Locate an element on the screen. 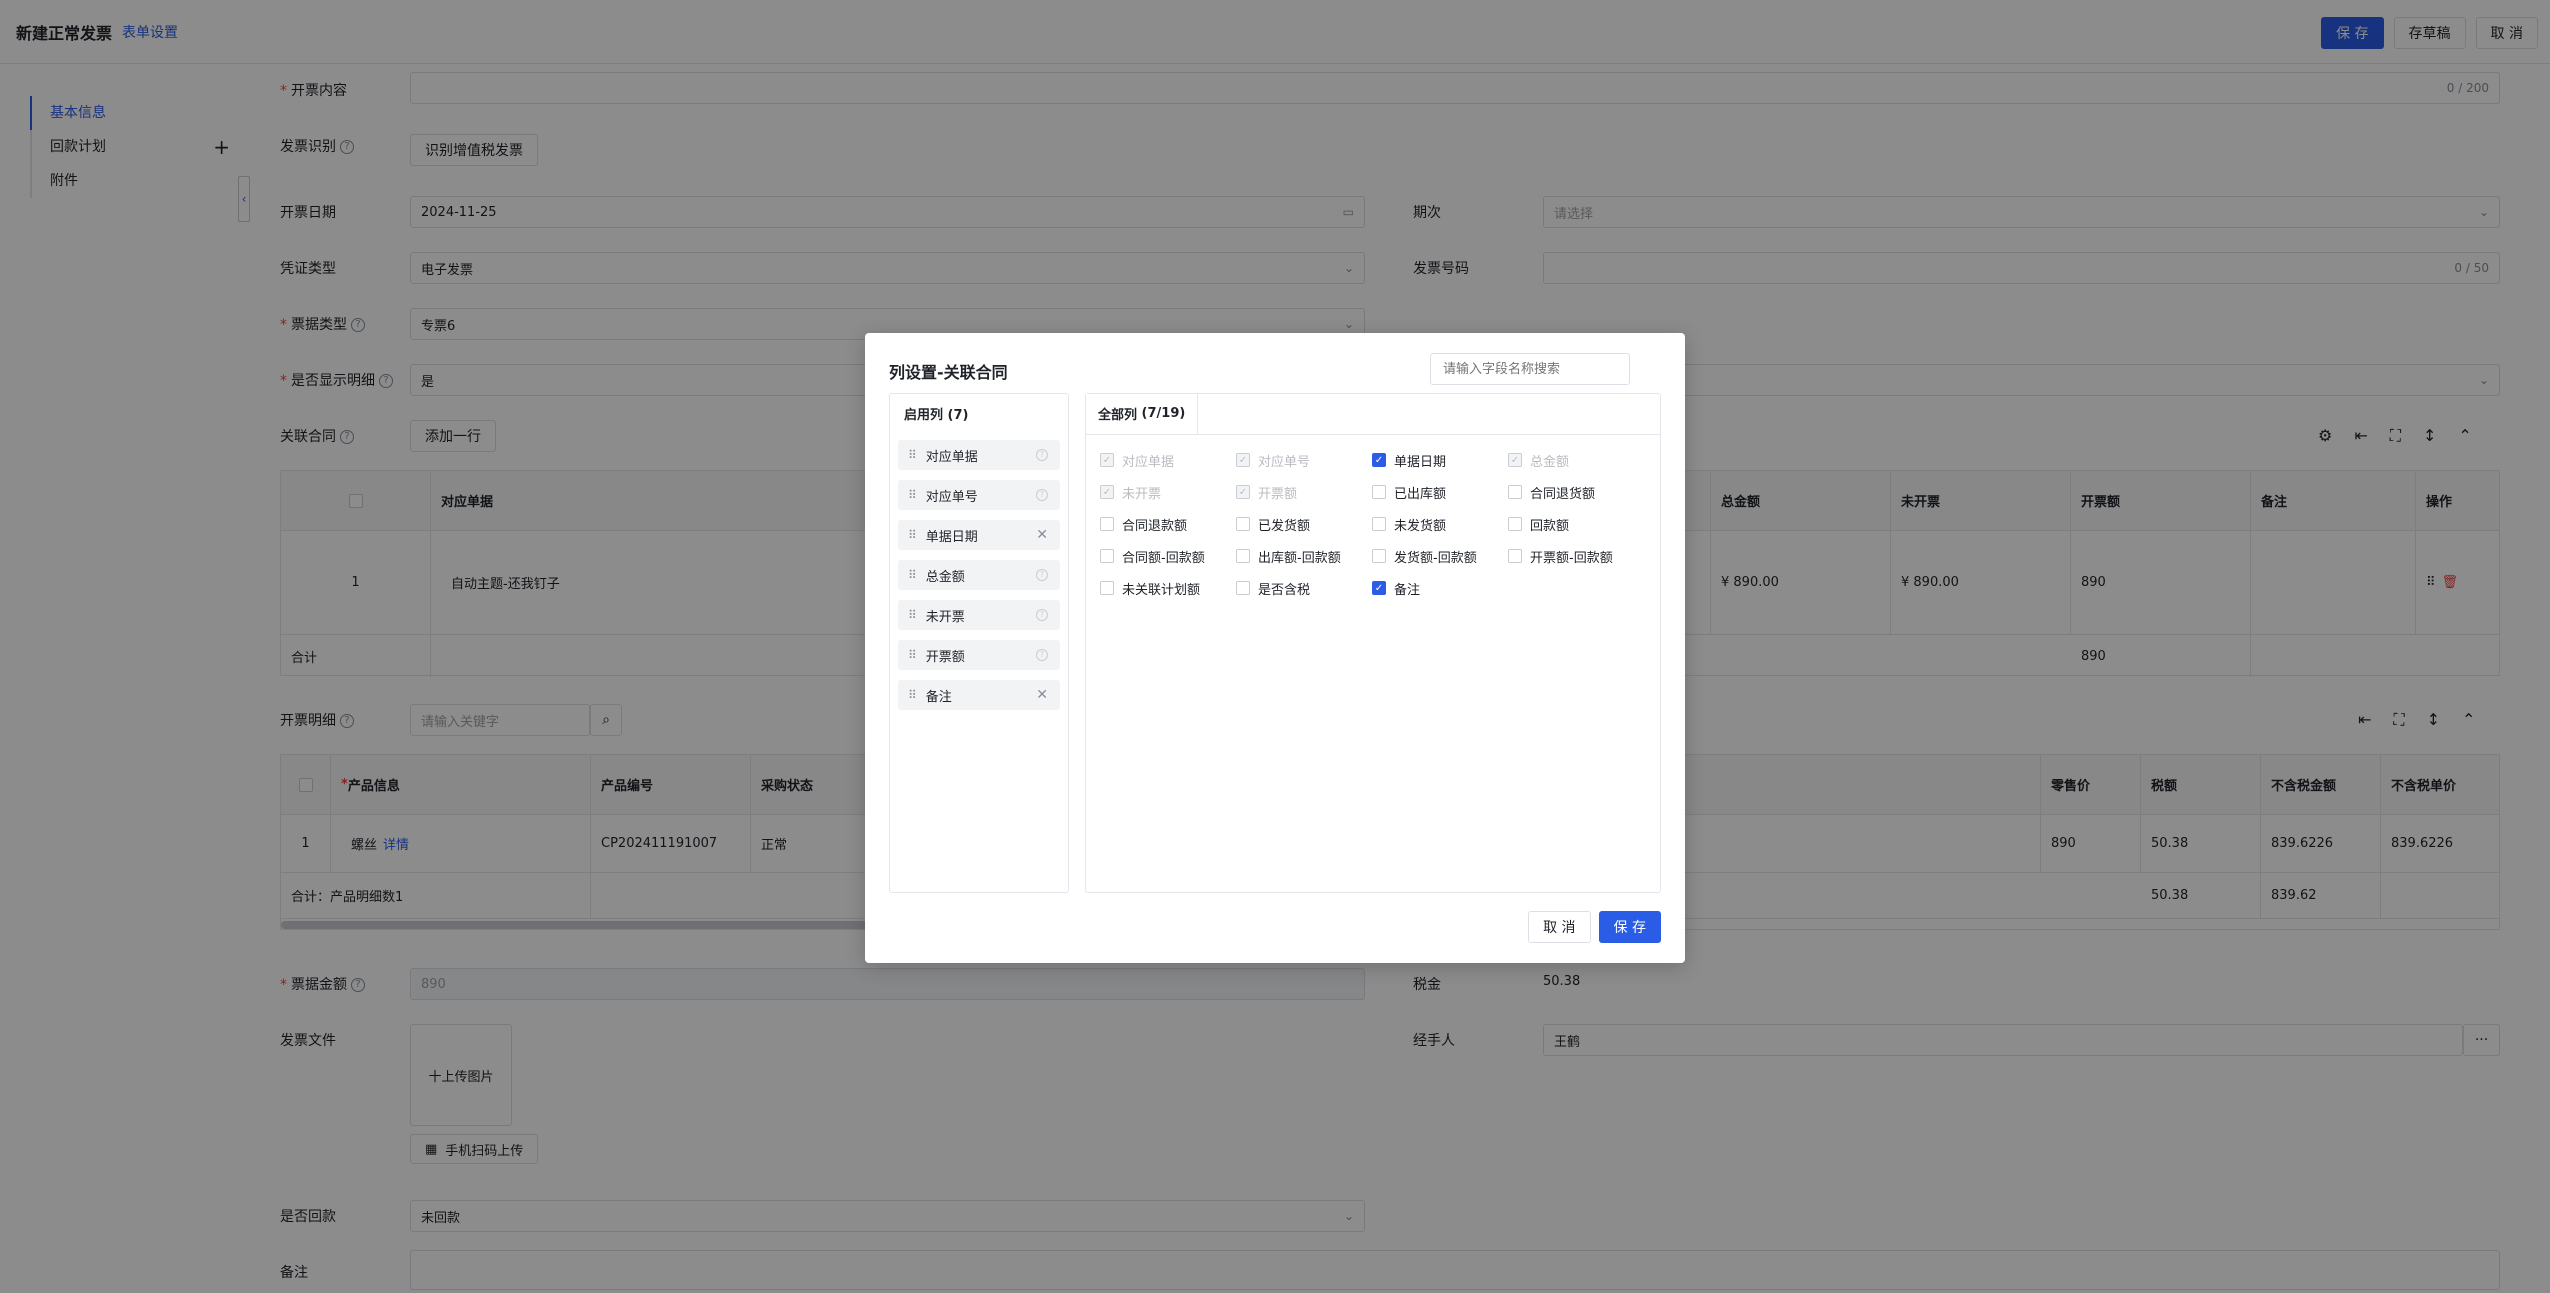  column-option: 已发货额 is located at coordinates (1304, 524).